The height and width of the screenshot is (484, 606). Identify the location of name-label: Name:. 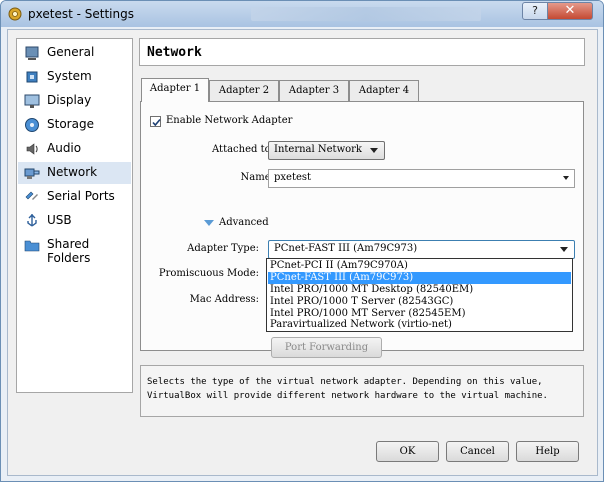
(257, 177).